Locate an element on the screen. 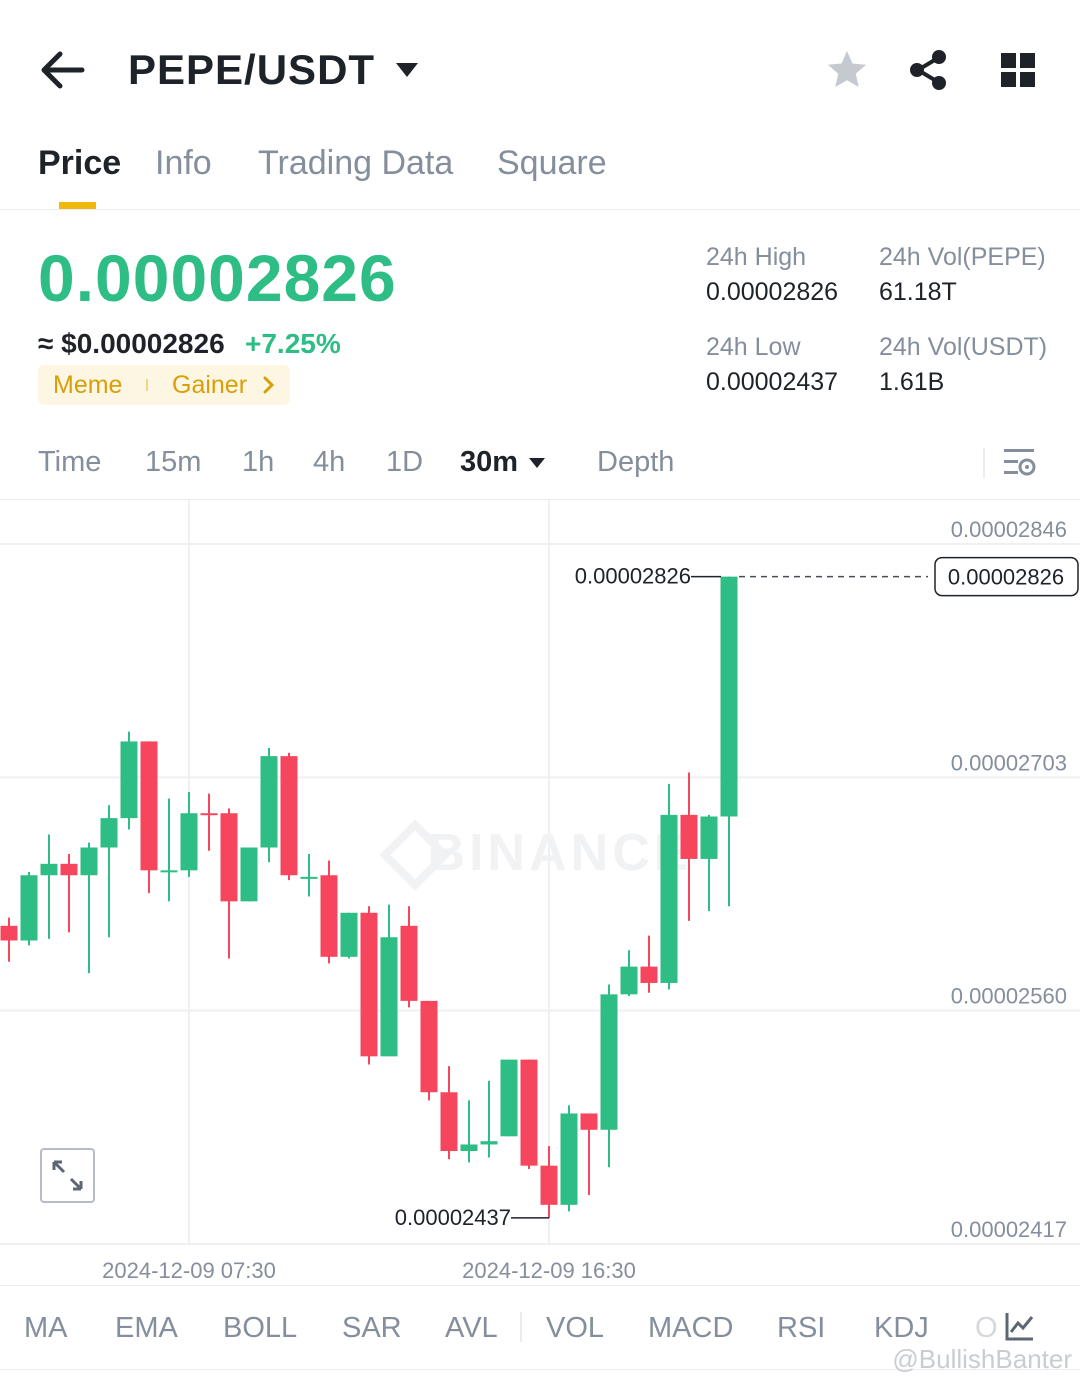  indicator-kdj: KDJ is located at coordinates (901, 1328).